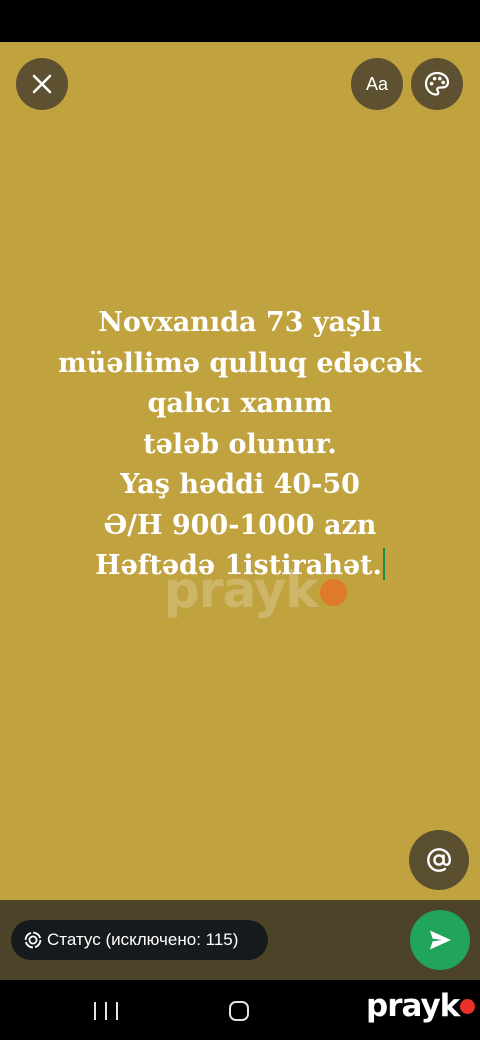  I want to click on at-sign-icon, so click(439, 860).